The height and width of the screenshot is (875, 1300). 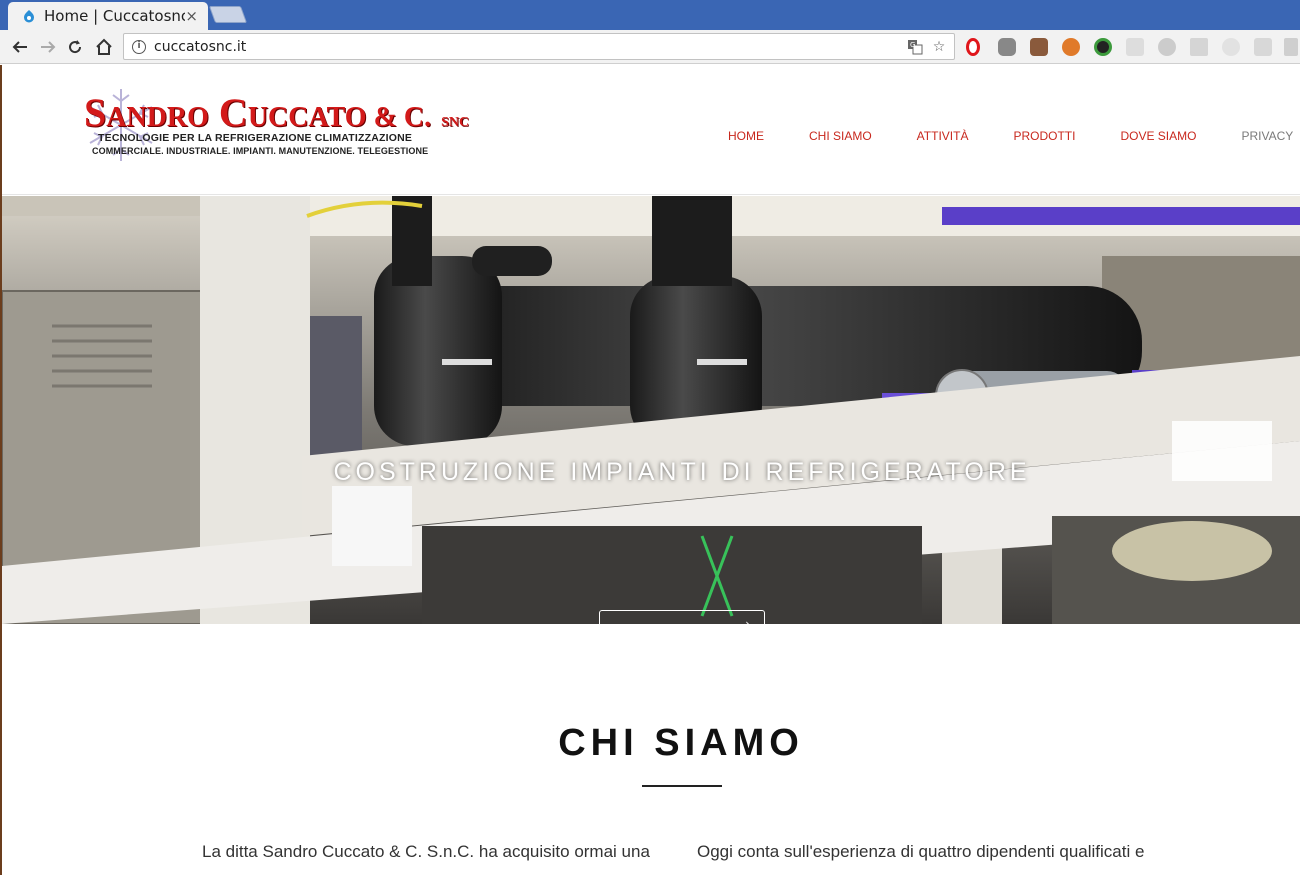 What do you see at coordinates (682, 786) in the screenshot?
I see `title-divider` at bounding box center [682, 786].